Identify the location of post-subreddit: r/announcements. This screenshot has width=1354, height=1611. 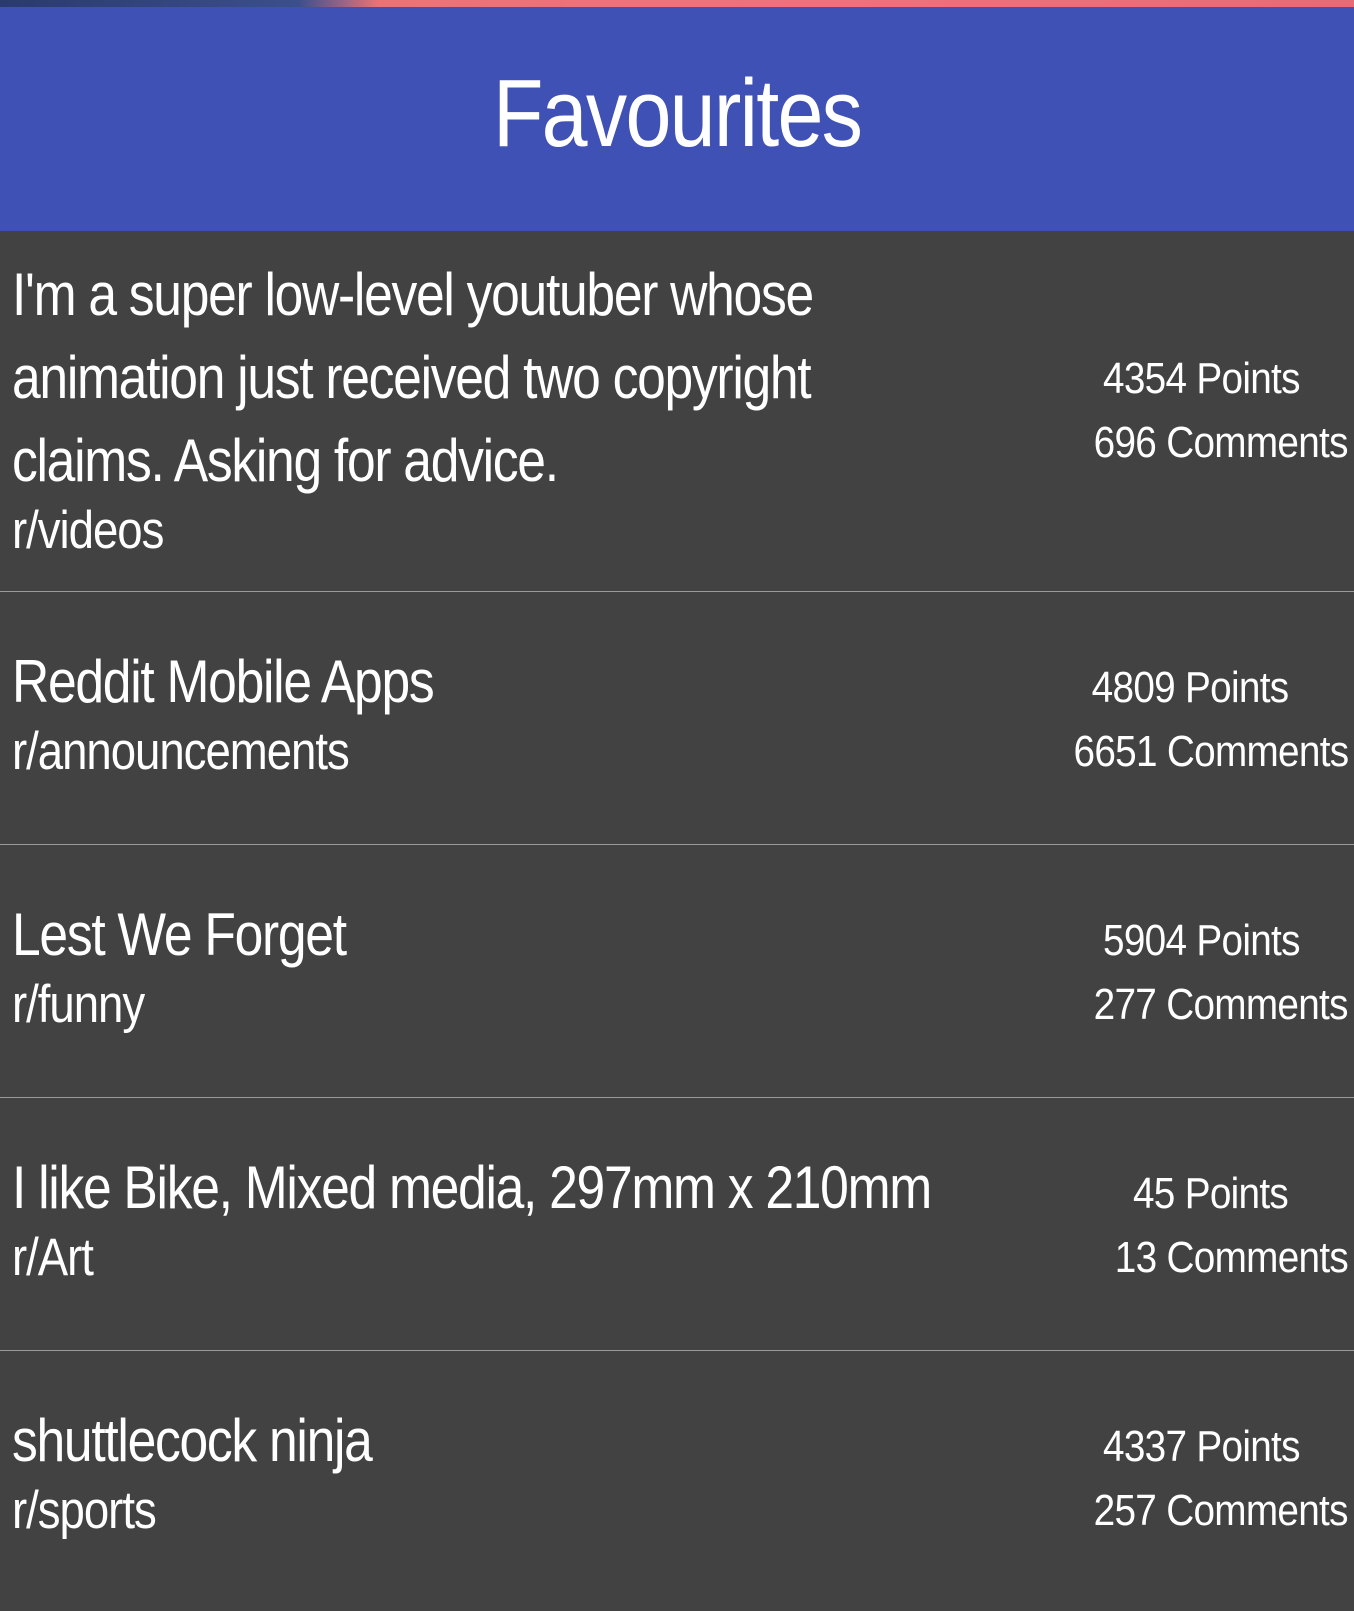
(181, 751).